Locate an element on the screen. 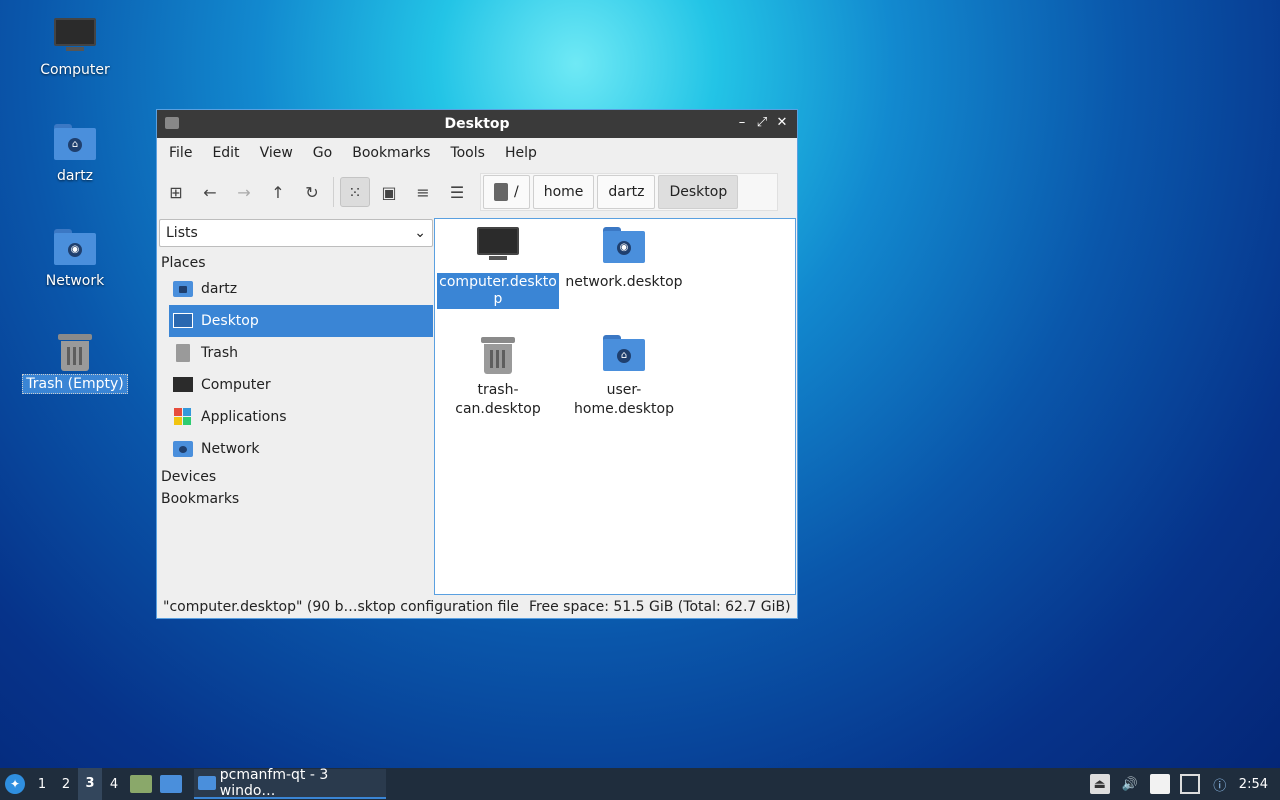  menu-file: File is located at coordinates (180, 153).